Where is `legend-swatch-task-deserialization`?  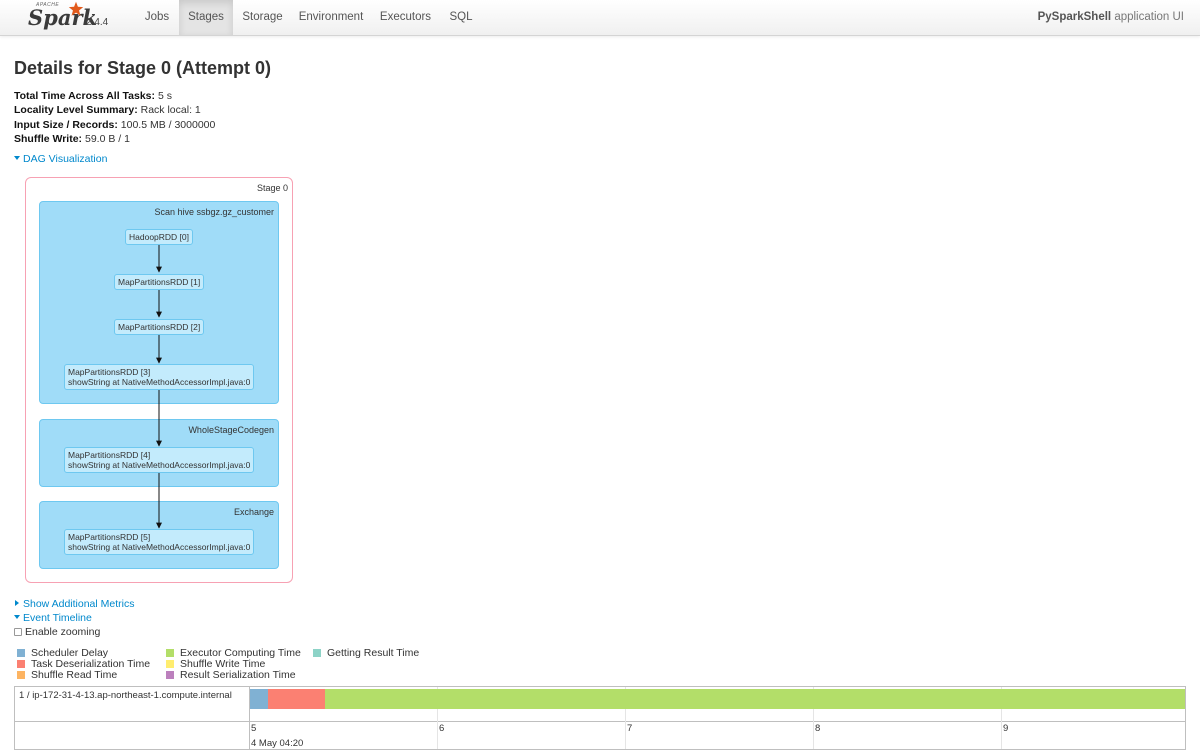 legend-swatch-task-deserialization is located at coordinates (21, 664).